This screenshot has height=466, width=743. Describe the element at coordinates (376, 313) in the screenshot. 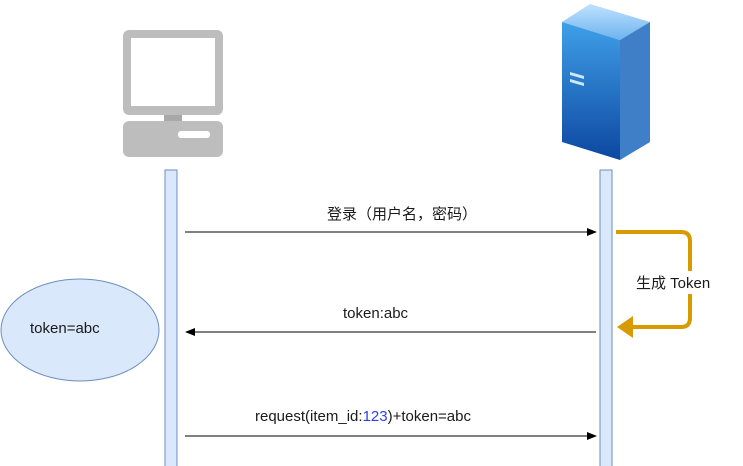

I see `token-reply-label: token:abc` at that location.